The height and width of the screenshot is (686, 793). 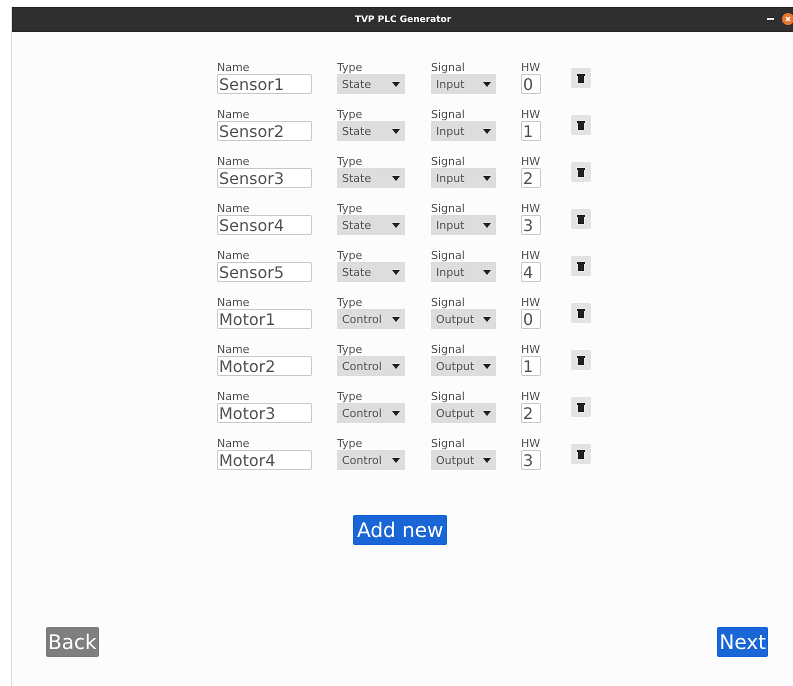 I want to click on back-button: Back, so click(x=72, y=642).